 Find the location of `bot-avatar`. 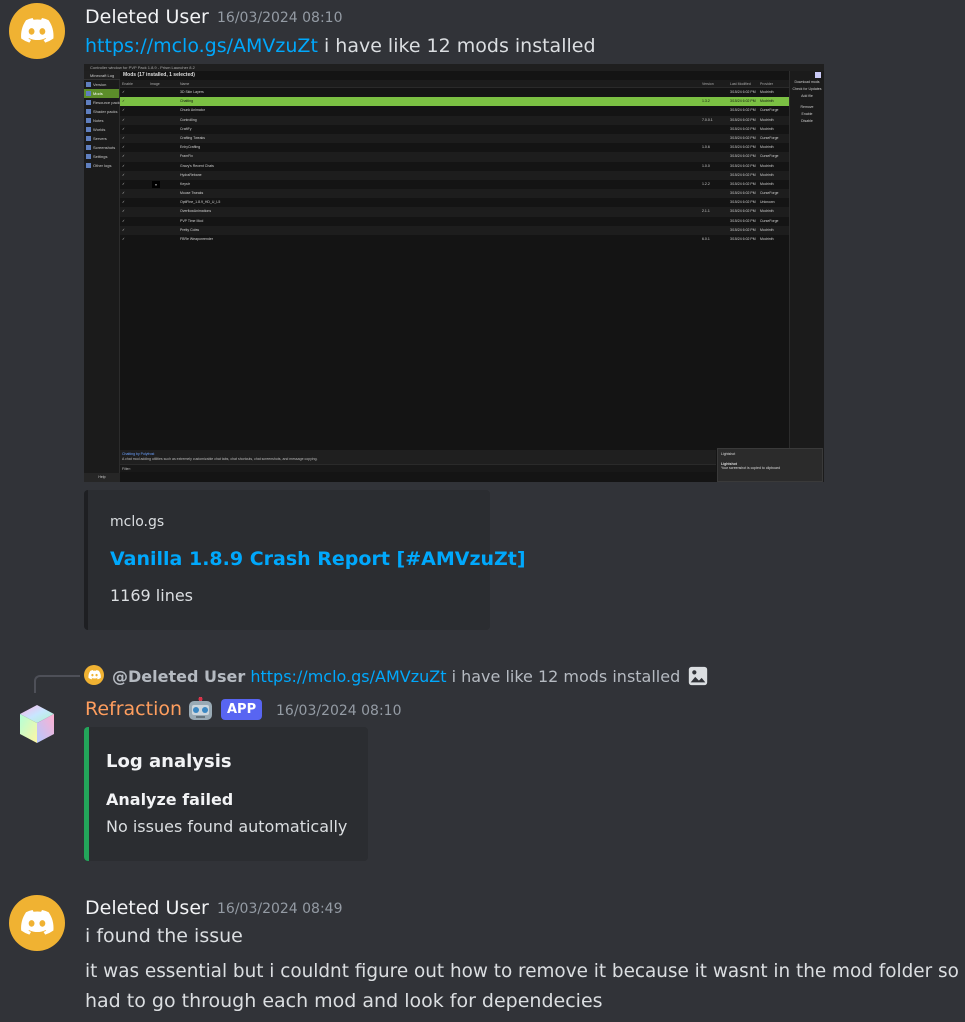

bot-avatar is located at coordinates (37, 724).